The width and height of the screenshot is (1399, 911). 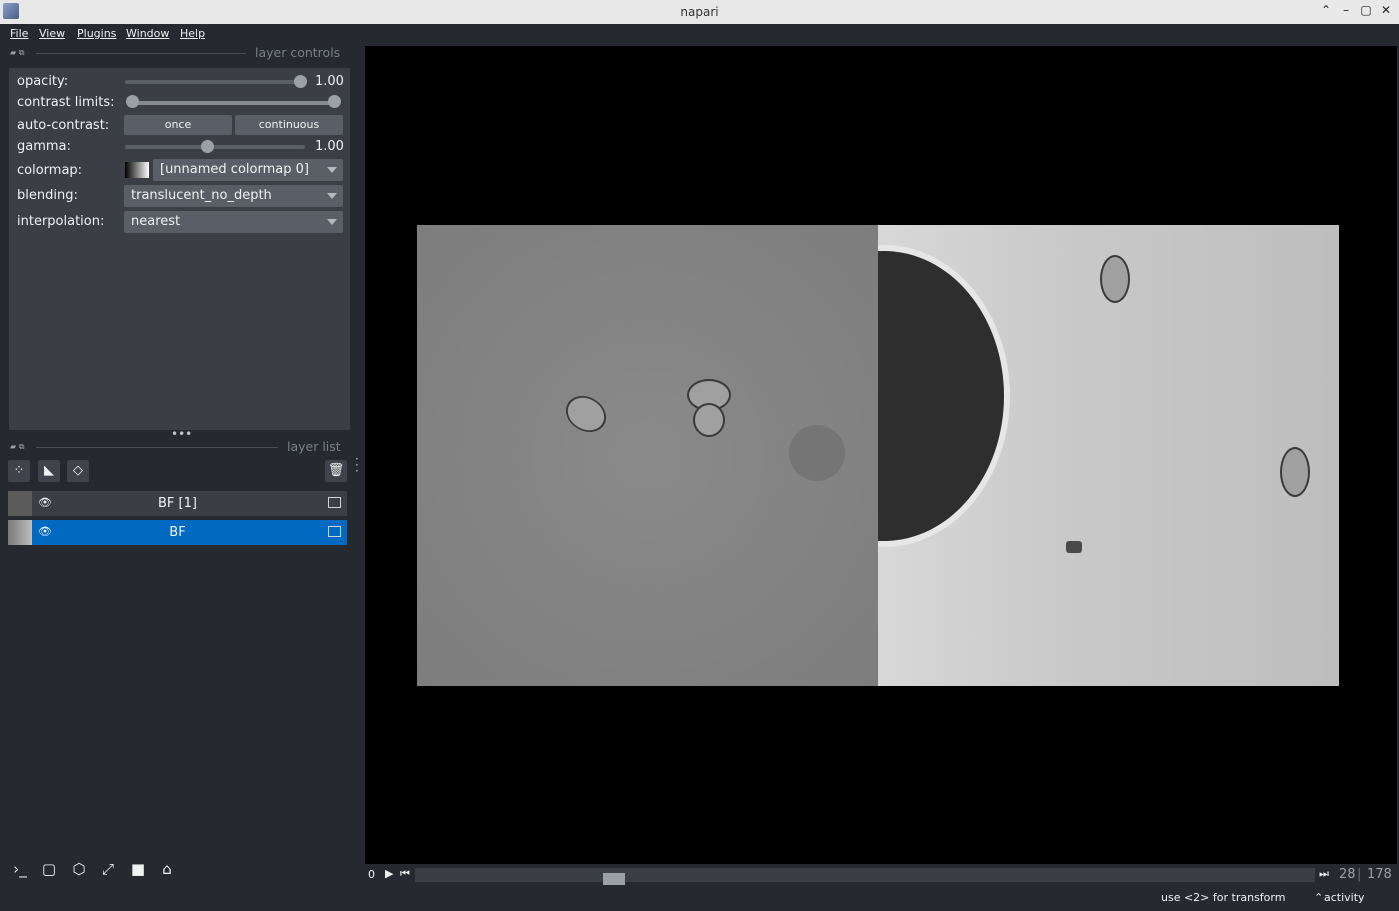 What do you see at coordinates (699, 34) in the screenshot?
I see `menu-bar: File View Plugins Window Help` at bounding box center [699, 34].